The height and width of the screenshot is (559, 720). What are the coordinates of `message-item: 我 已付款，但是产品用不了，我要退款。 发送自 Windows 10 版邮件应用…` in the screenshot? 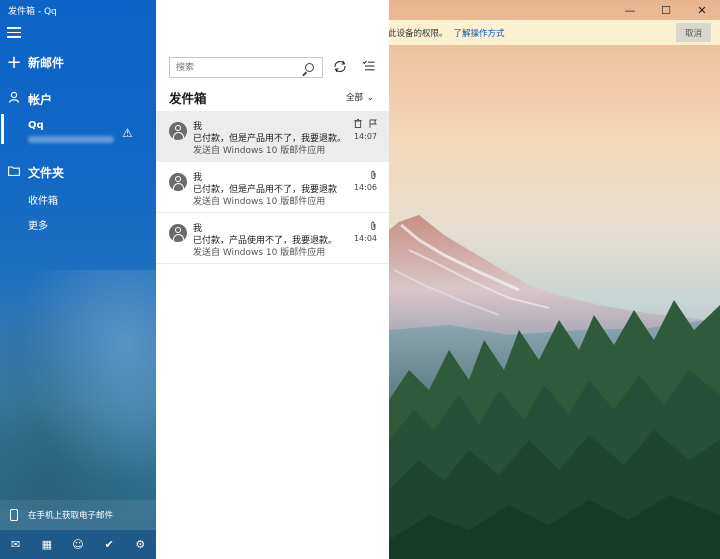 It's located at (272, 136).